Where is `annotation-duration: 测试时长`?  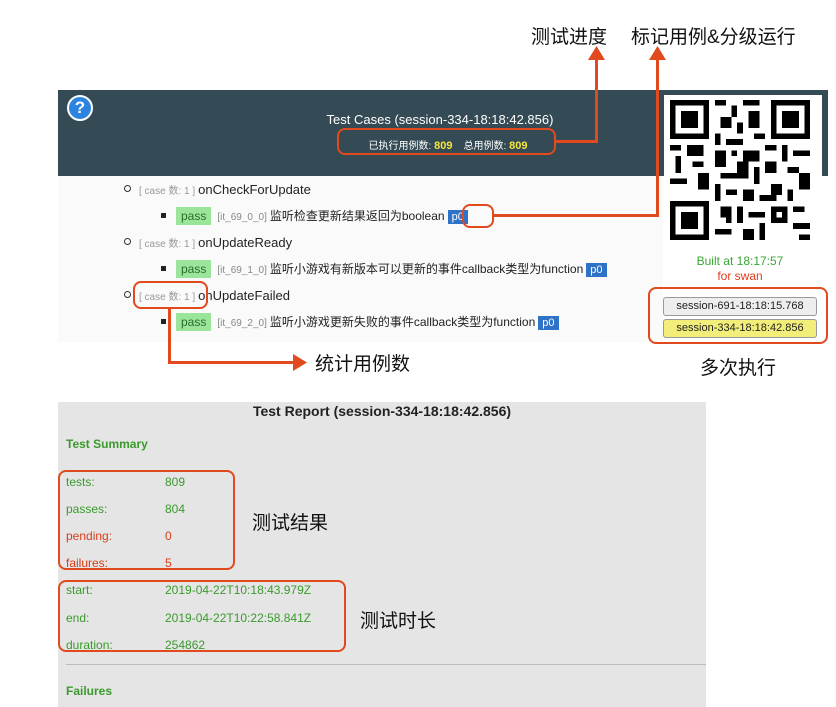
annotation-duration: 测试时长 is located at coordinates (398, 621).